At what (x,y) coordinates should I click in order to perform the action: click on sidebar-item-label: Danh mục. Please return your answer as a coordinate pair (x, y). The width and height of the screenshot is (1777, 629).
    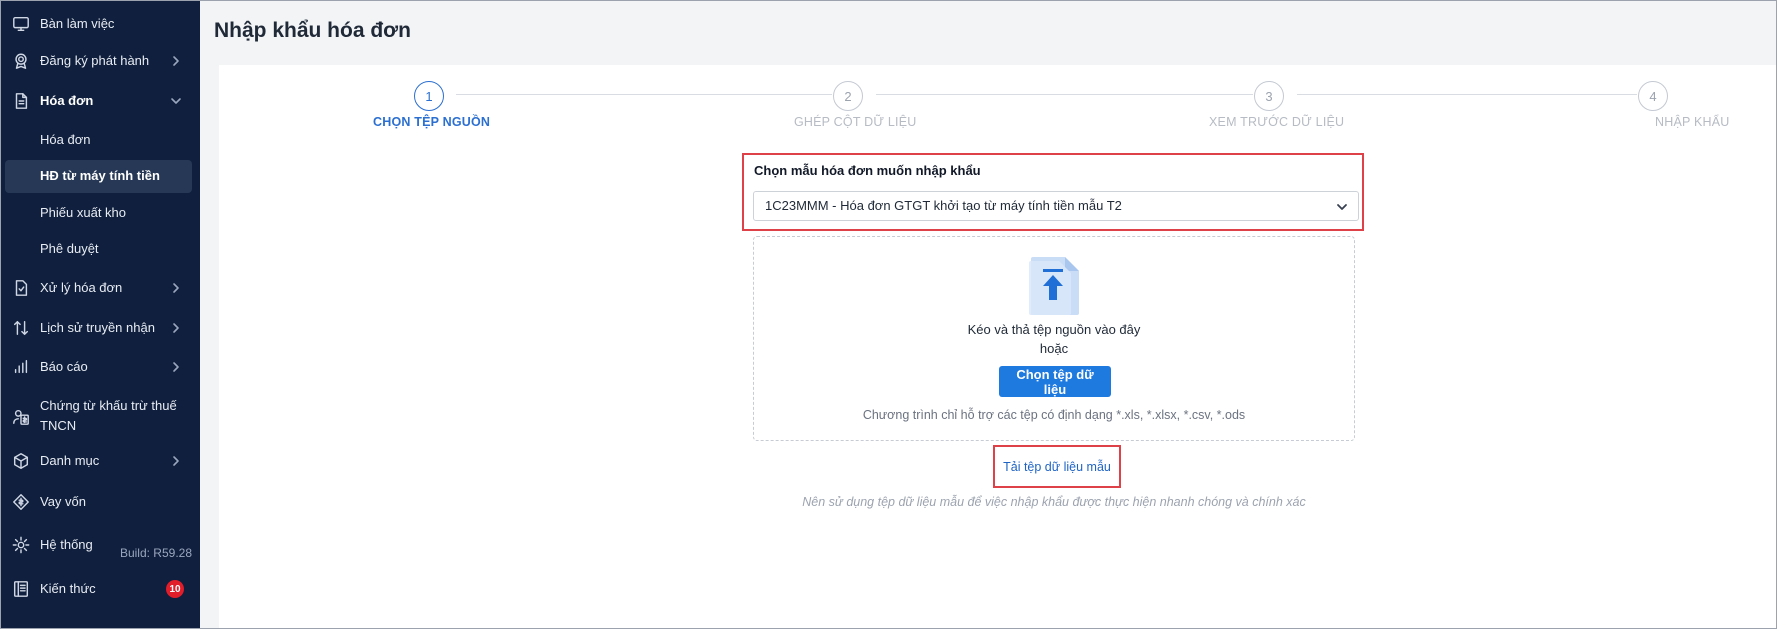
    Looking at the image, I should click on (70, 460).